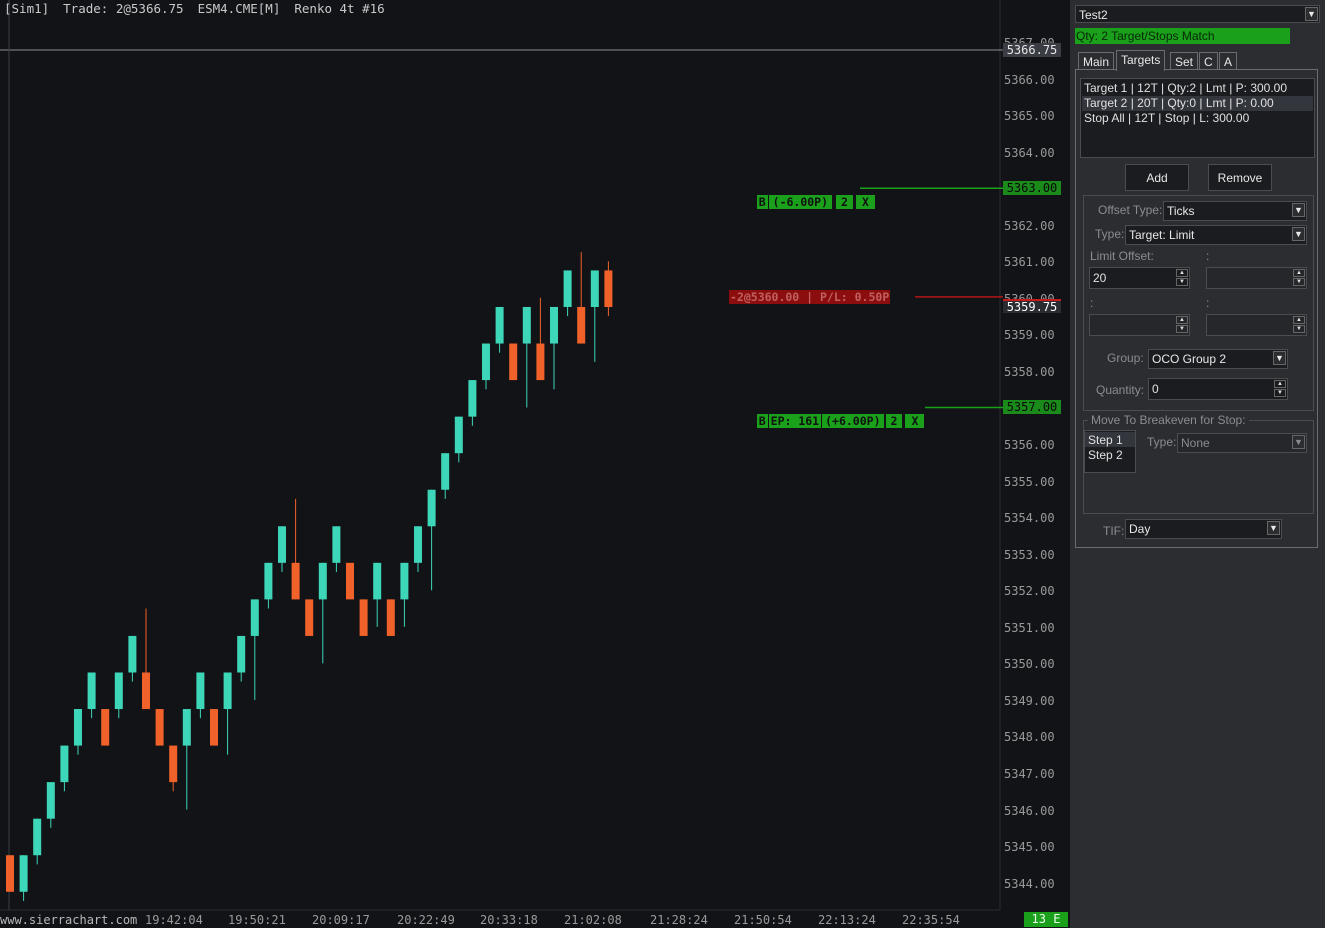 Image resolution: width=1325 pixels, height=928 pixels. What do you see at coordinates (763, 920) in the screenshot?
I see `time-tick-label: 21:50:54` at bounding box center [763, 920].